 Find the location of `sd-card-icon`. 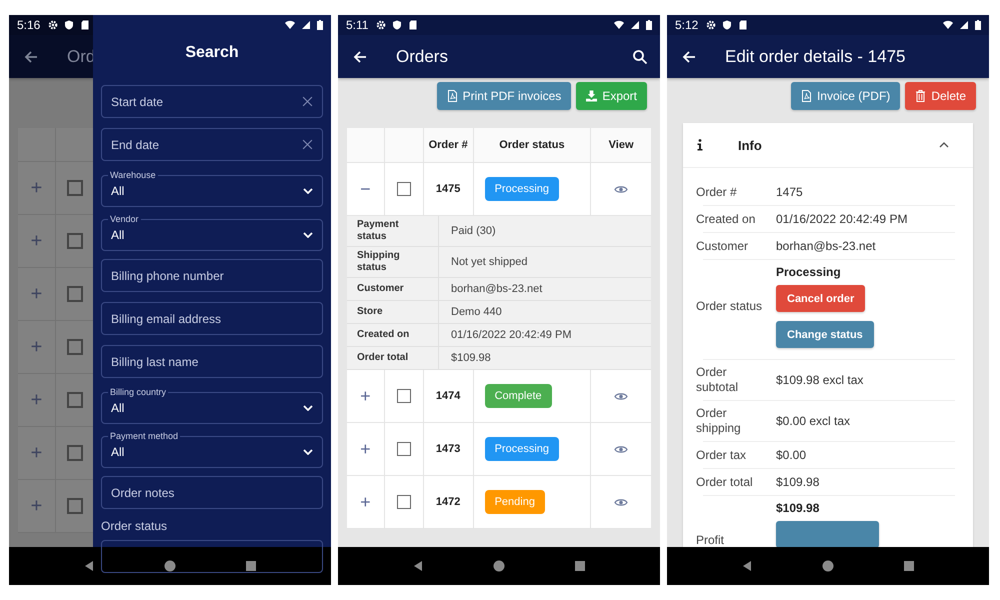

sd-card-icon is located at coordinates (85, 25).